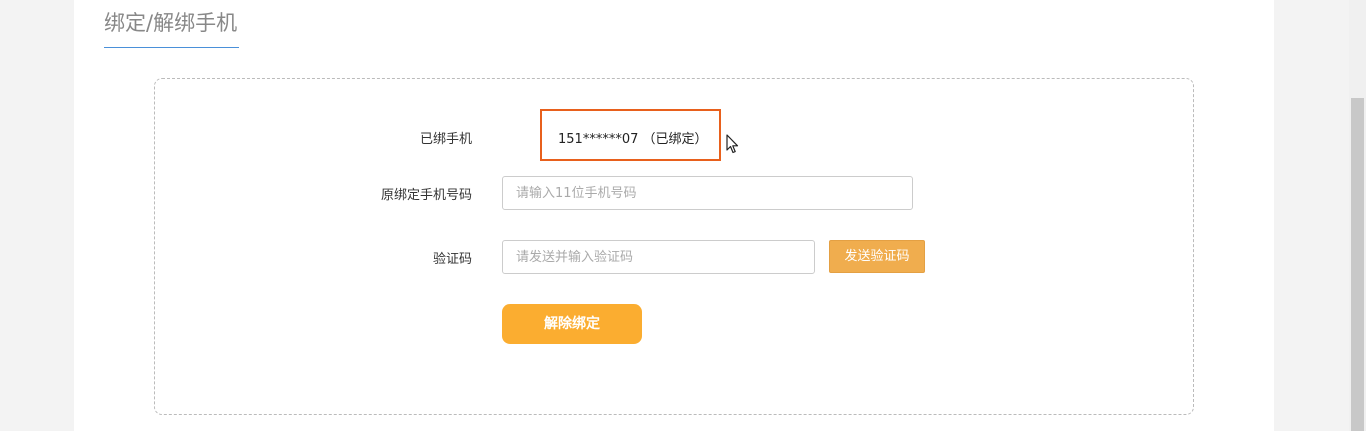 This screenshot has width=1366, height=431. Describe the element at coordinates (445, 139) in the screenshot. I see `bound-phone-label: 已绑手机` at that location.